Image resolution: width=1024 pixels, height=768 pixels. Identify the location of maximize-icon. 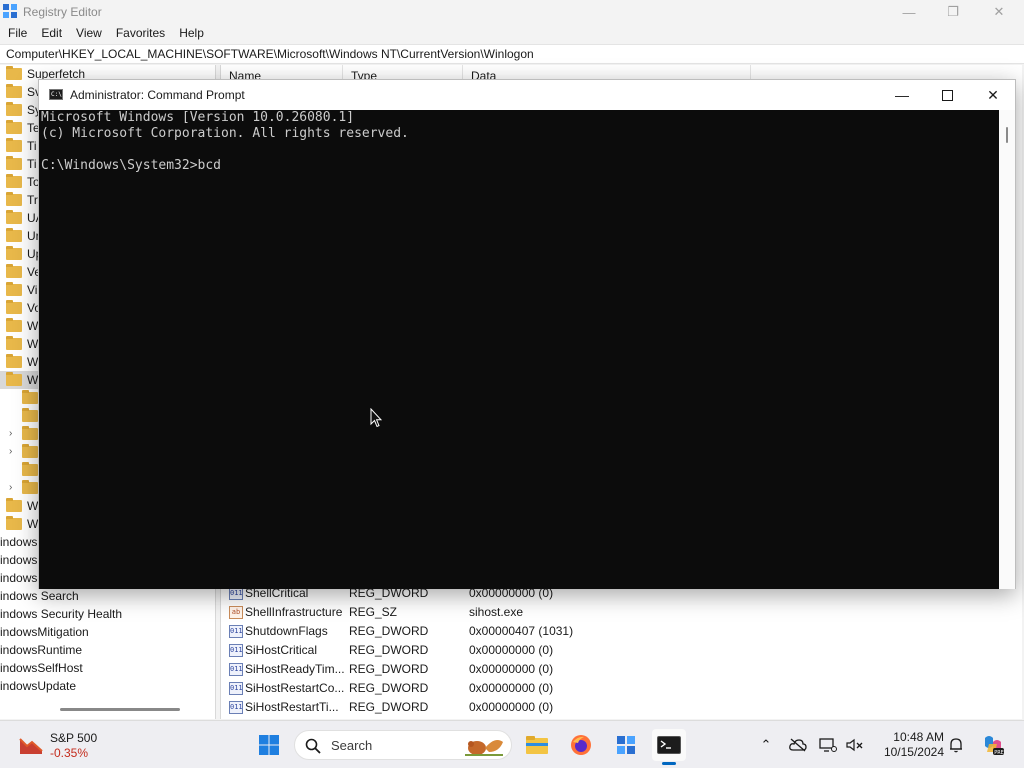
(947, 95).